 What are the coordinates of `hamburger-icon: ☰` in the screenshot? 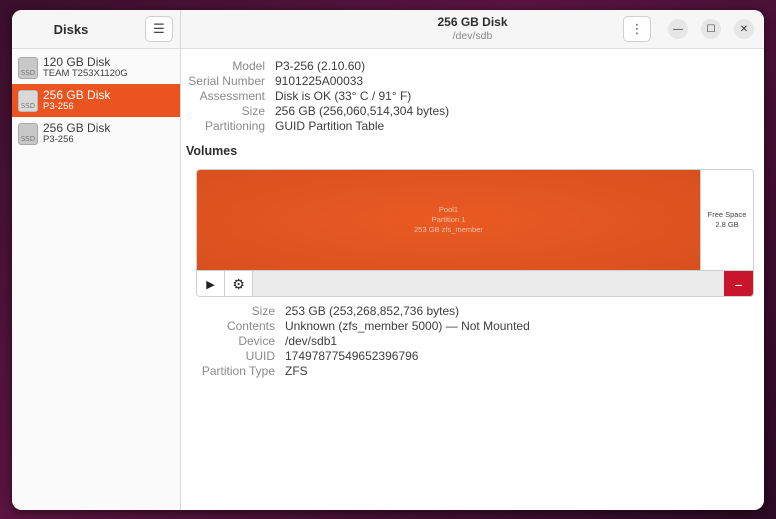 It's located at (159, 28).